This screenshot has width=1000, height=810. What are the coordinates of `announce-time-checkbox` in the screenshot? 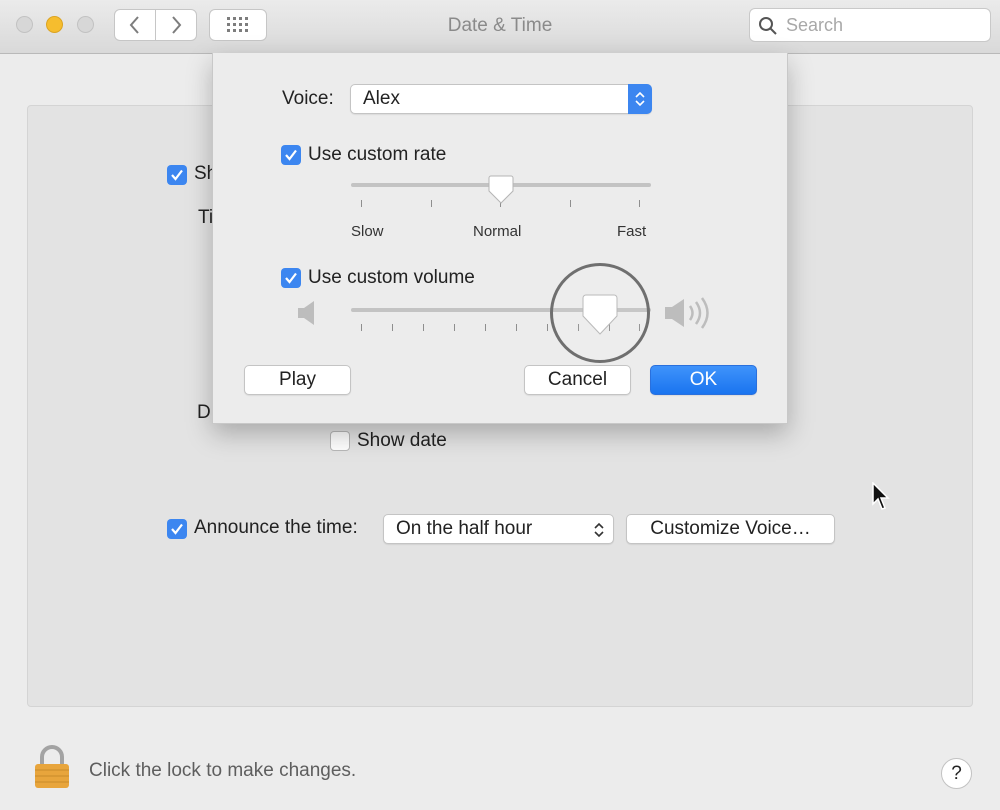 It's located at (177, 529).